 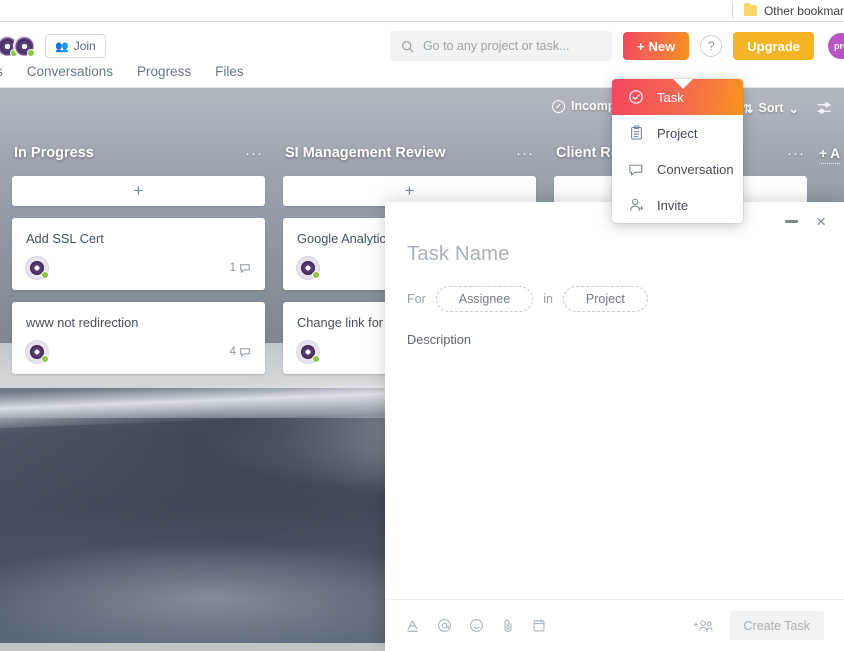 I want to click on member-avatar-stack, so click(x=17, y=46).